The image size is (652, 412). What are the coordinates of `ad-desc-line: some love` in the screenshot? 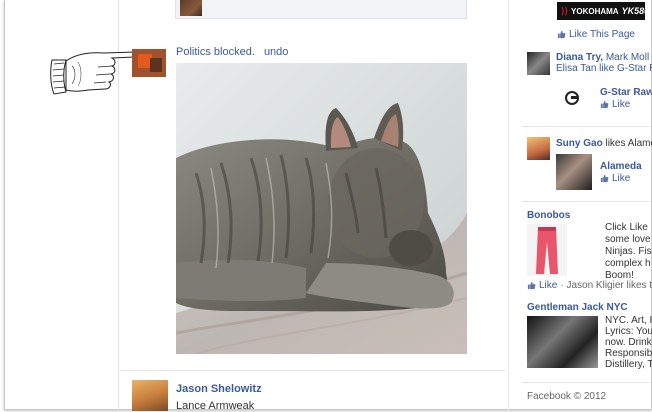 It's located at (628, 239).